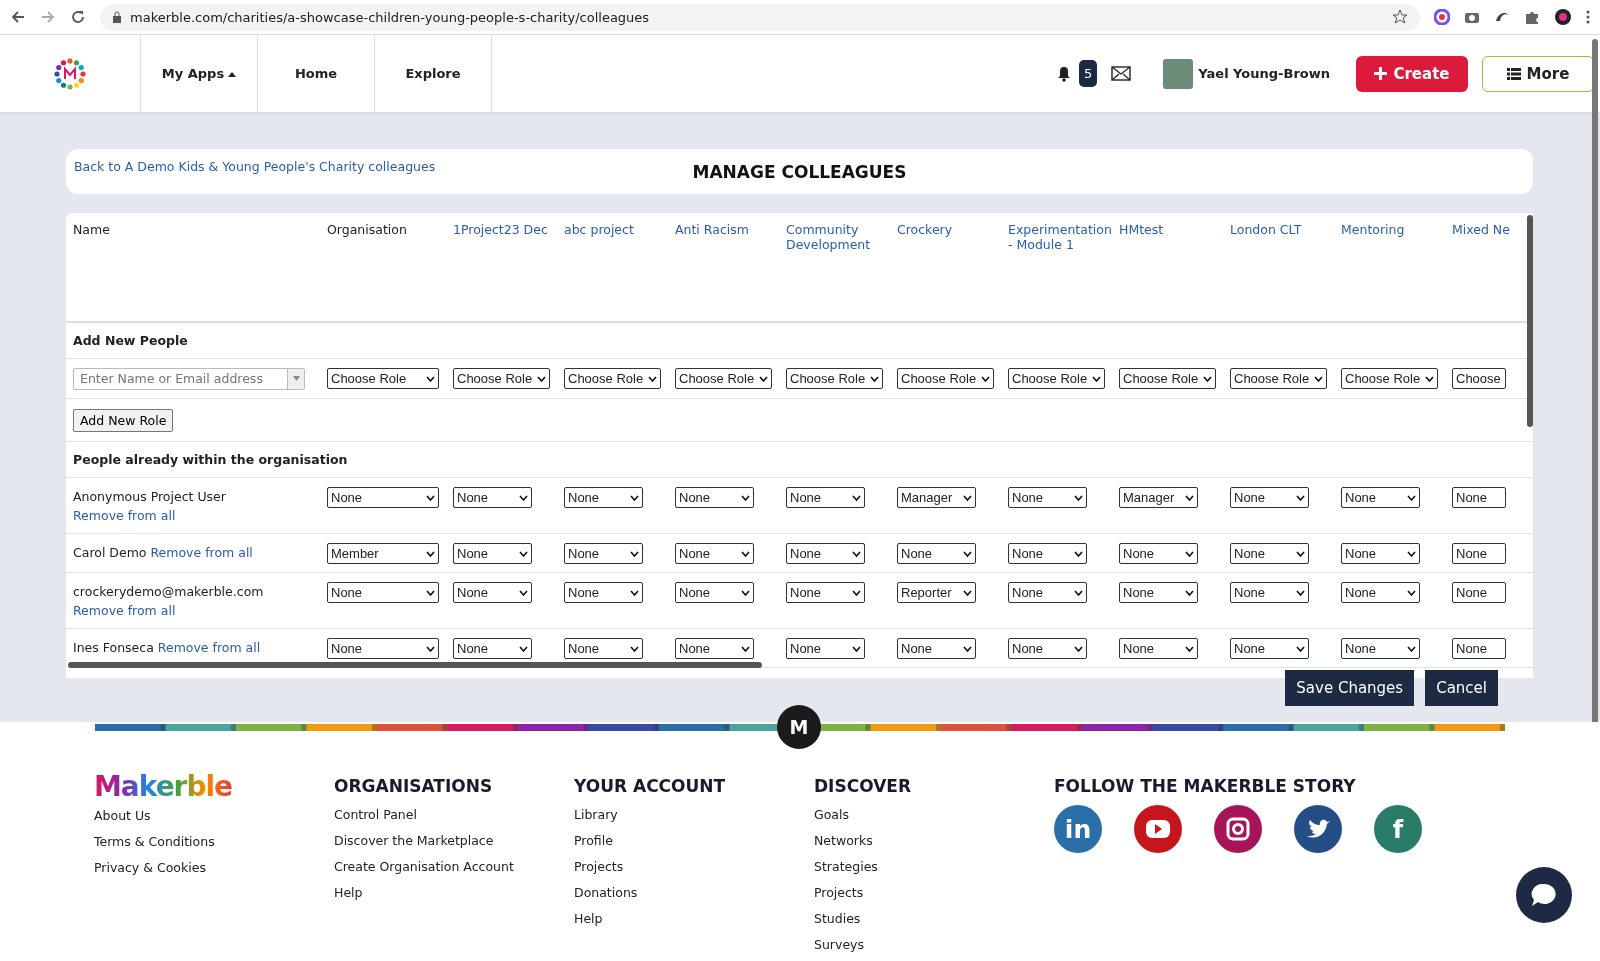 This screenshot has width=1600, height=961. Describe the element at coordinates (1121, 73) in the screenshot. I see `mail-icon` at that location.